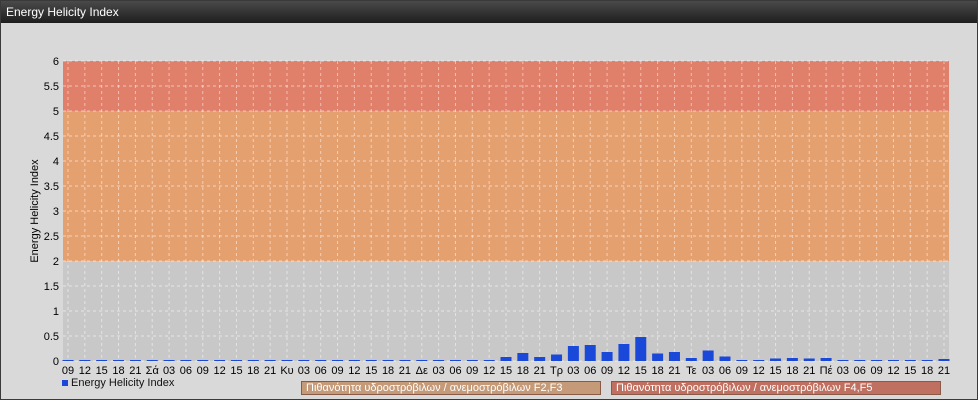  I want to click on x-tick-label: Δε, so click(422, 371).